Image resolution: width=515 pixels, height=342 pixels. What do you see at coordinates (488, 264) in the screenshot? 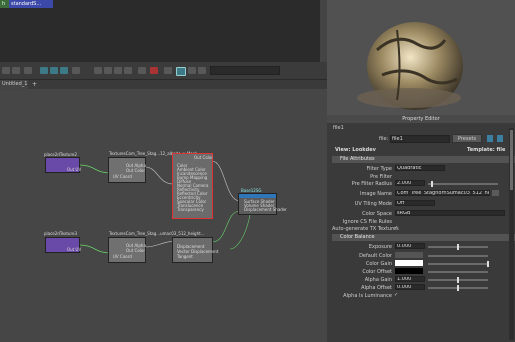
I see `color-gain-knob` at bounding box center [488, 264].